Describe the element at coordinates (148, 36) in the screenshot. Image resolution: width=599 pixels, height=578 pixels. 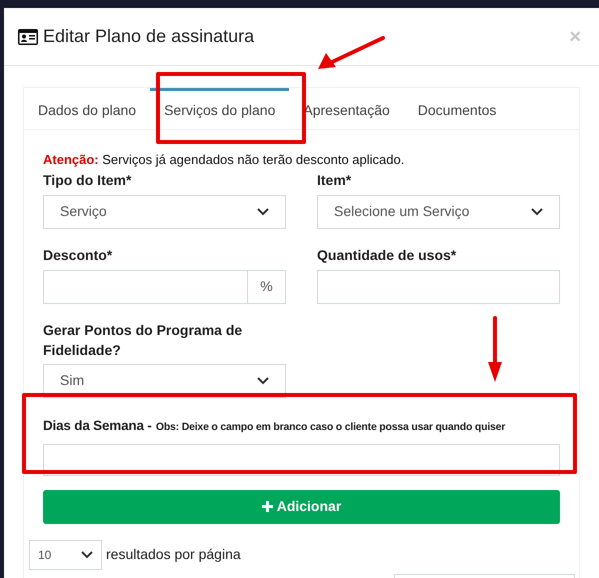
I see `modal-title: Editar Plano de assinatura` at that location.